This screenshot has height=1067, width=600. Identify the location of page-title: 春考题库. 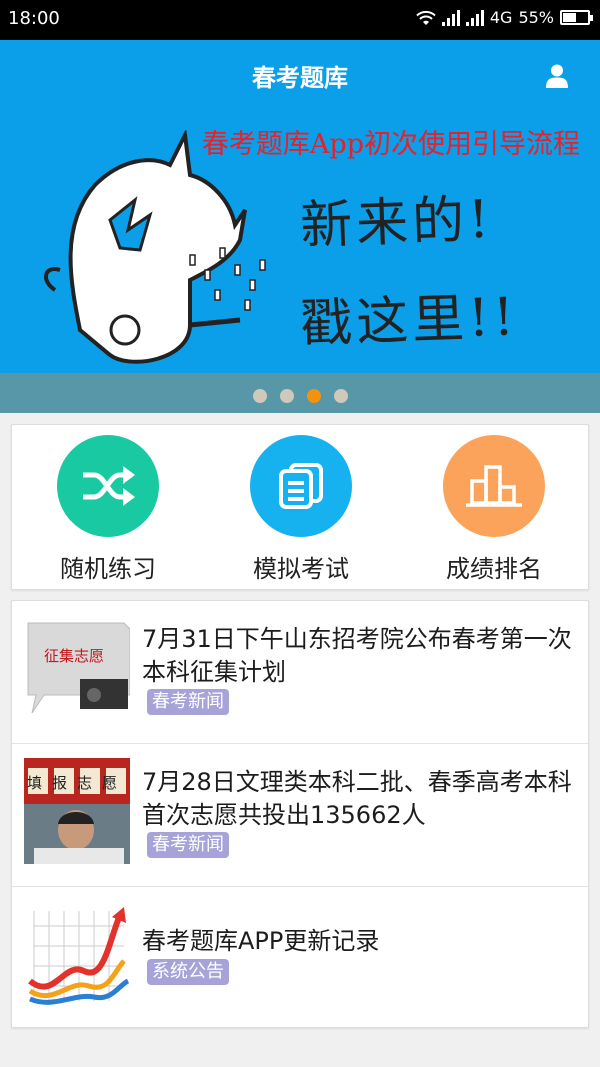
(300, 78).